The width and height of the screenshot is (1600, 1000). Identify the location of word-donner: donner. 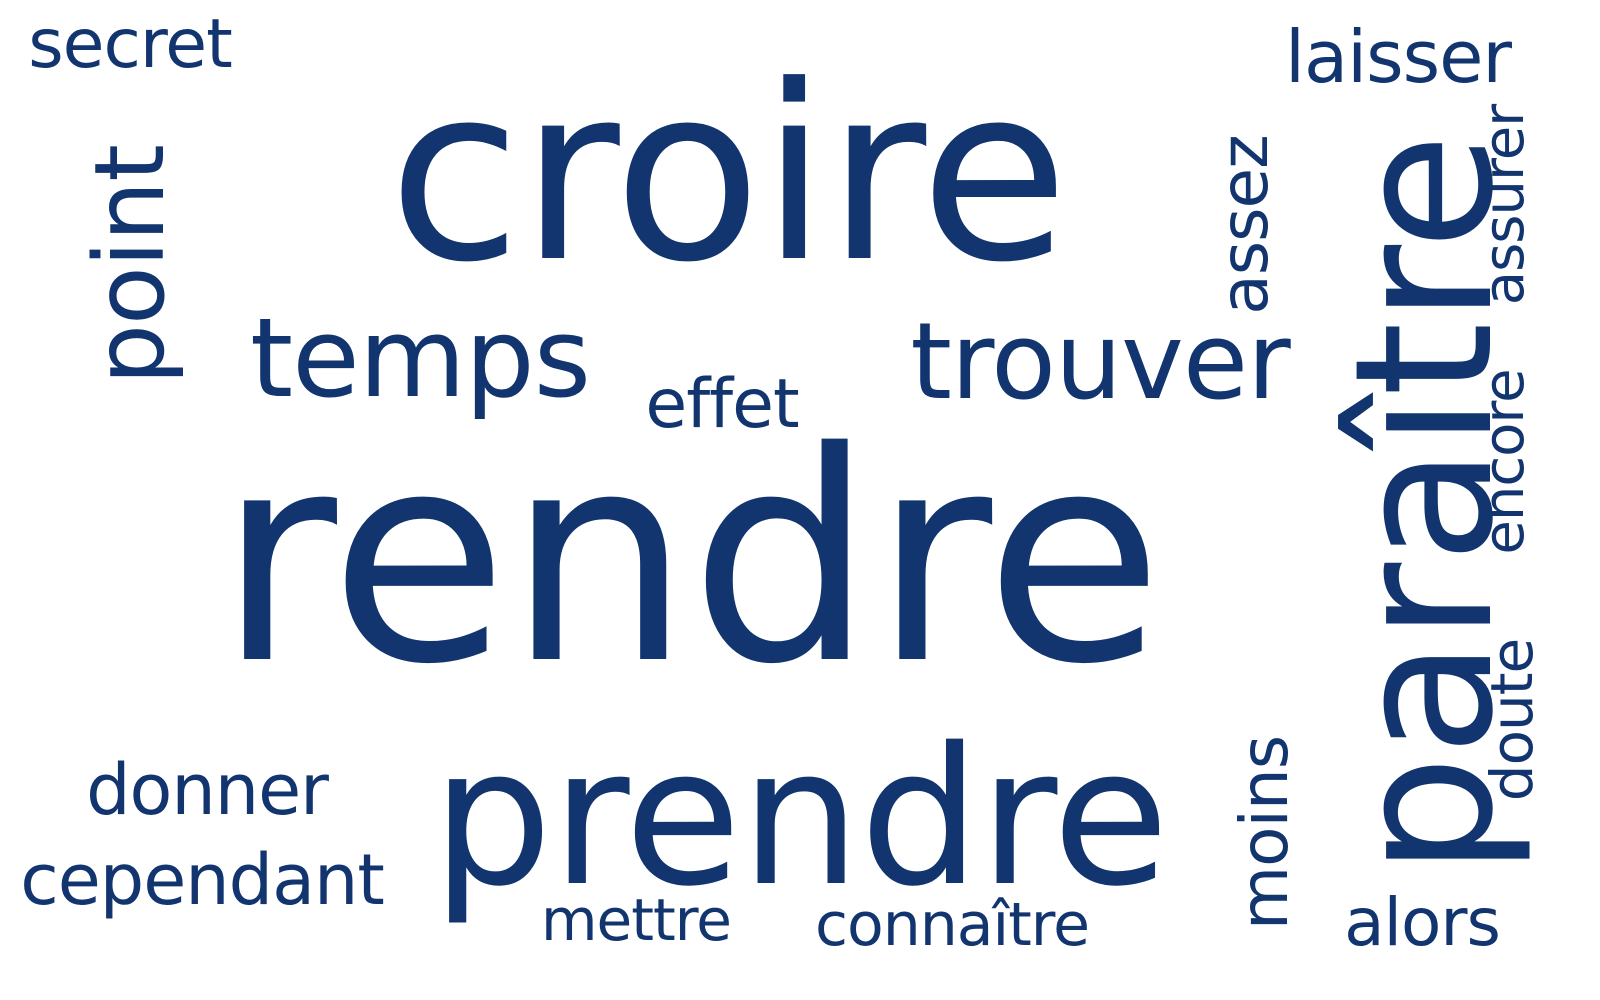
(207, 790).